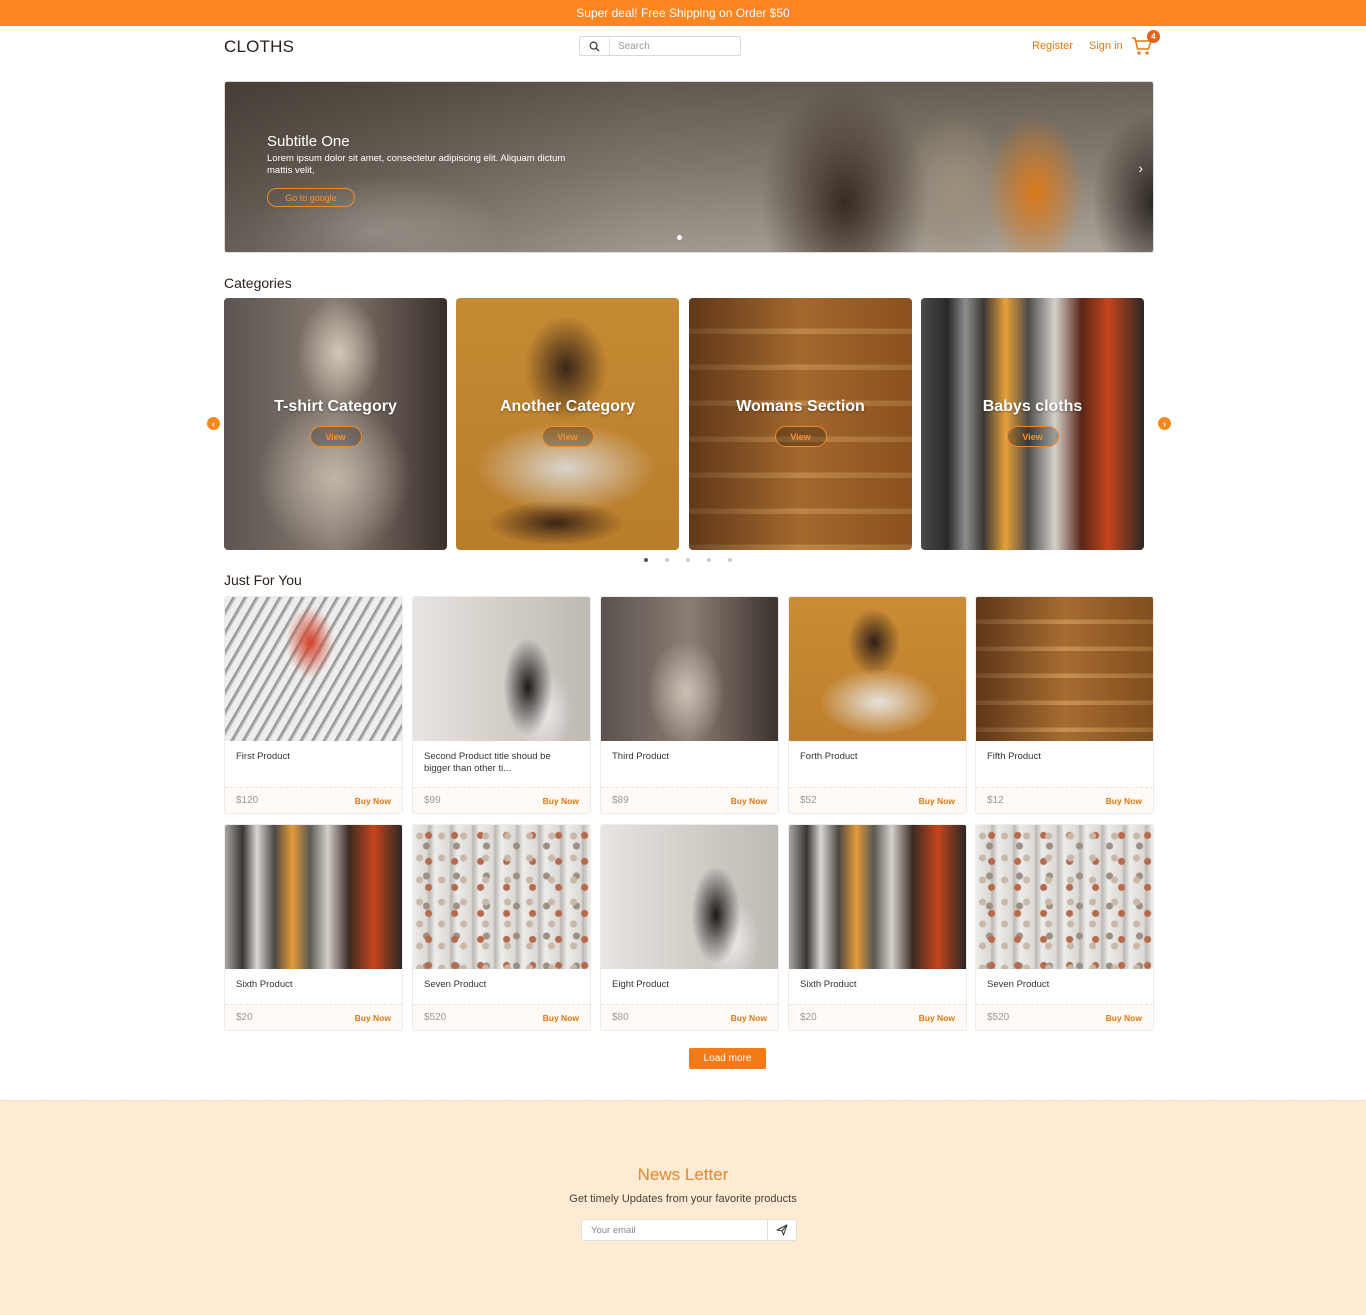 The height and width of the screenshot is (1315, 1366). I want to click on category-title: T-shirt Category, so click(335, 406).